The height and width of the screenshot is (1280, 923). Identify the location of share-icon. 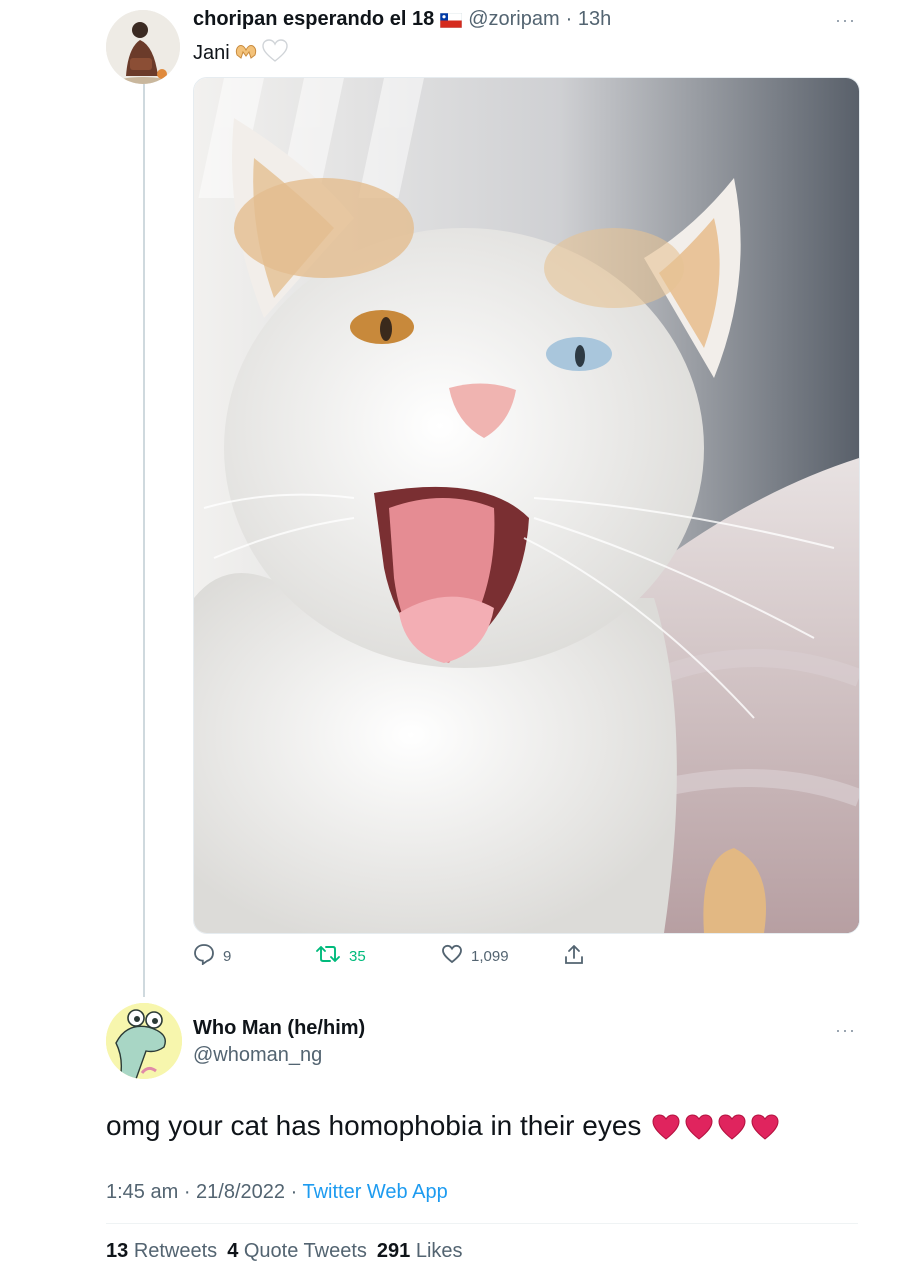
(574, 957).